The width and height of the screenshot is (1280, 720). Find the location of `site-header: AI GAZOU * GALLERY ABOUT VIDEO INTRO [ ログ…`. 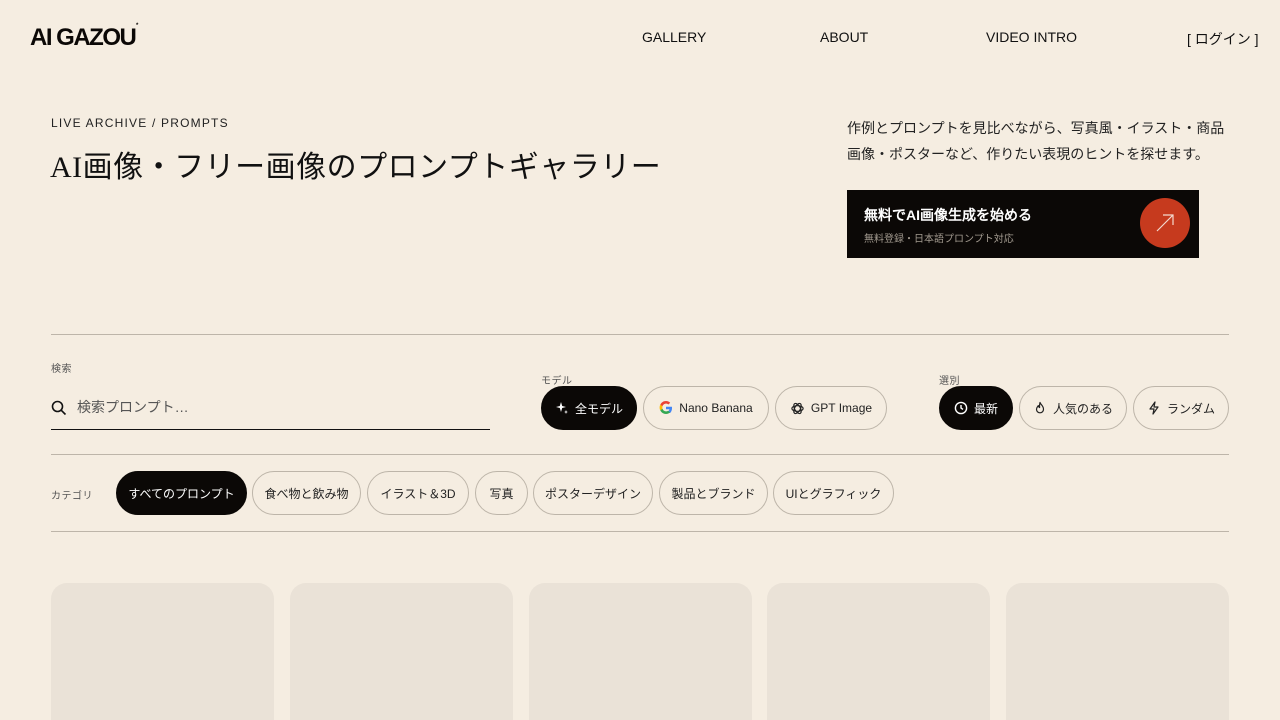

site-header: AI GAZOU * GALLERY ABOUT VIDEO INTRO [ ログ… is located at coordinates (640, 38).